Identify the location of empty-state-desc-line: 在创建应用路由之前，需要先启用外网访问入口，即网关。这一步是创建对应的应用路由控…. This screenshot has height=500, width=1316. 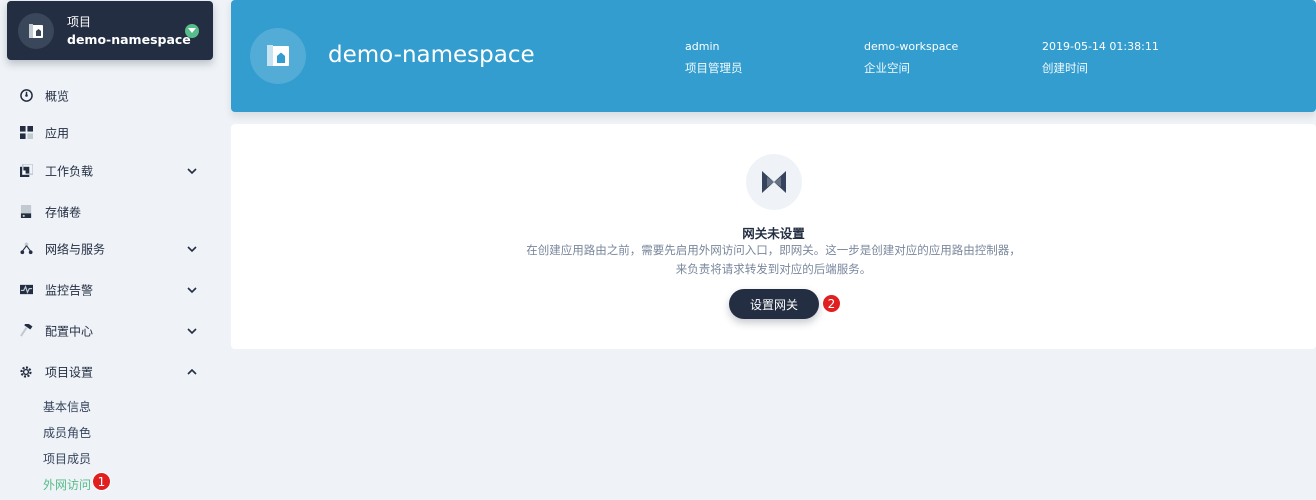
(773, 250).